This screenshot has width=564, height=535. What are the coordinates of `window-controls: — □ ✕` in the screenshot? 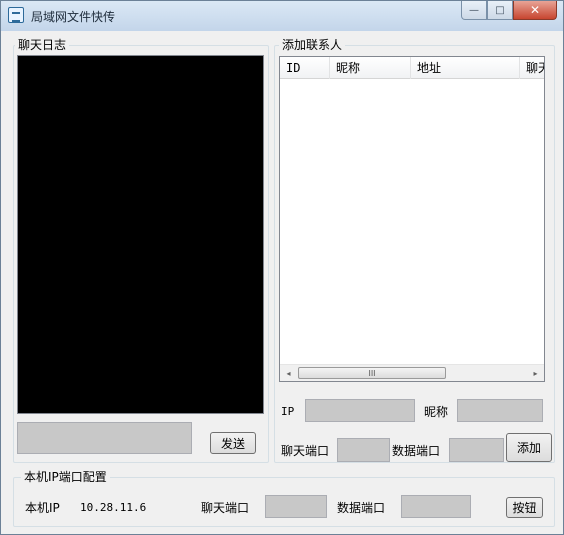 It's located at (509, 11).